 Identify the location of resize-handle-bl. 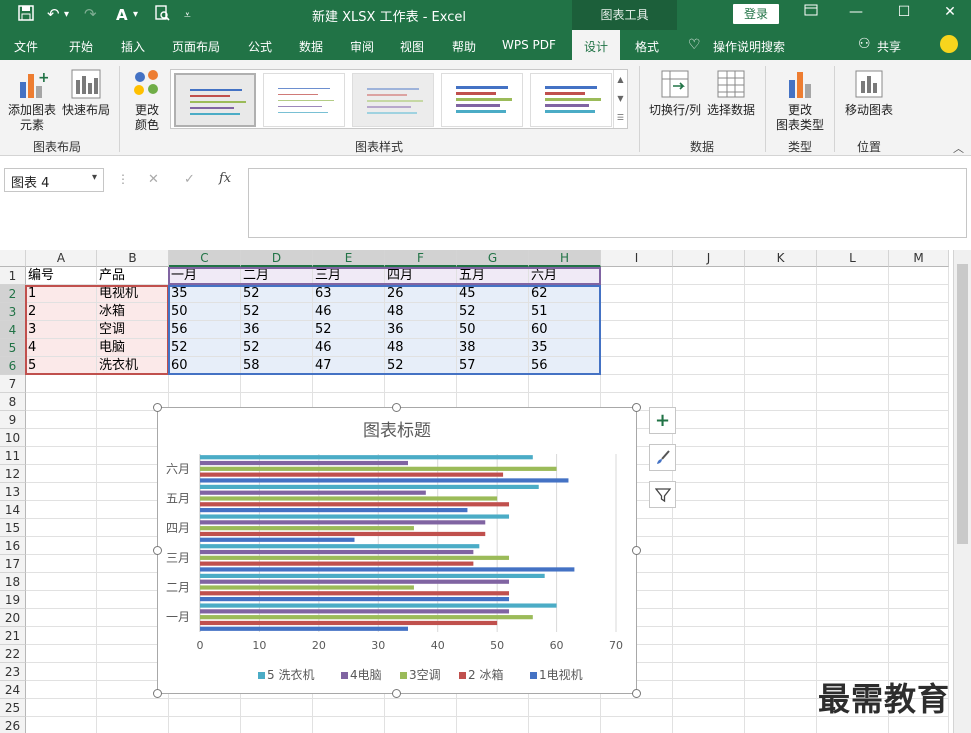
(157, 693).